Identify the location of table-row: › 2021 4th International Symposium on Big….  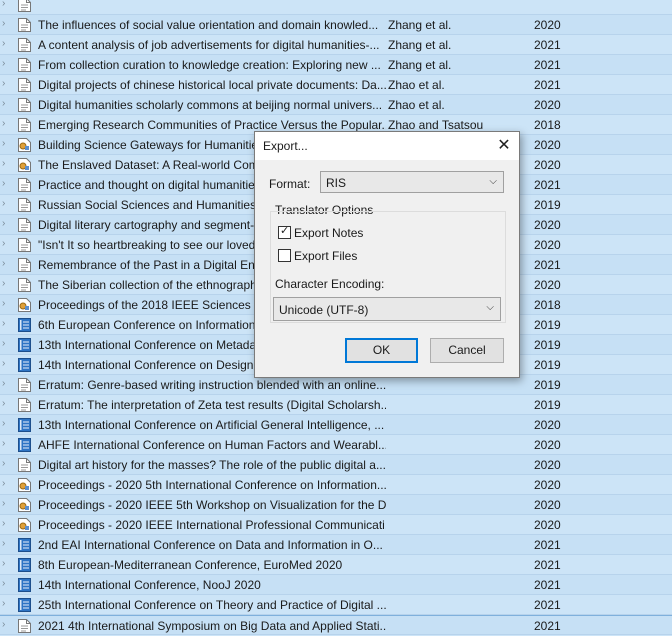
(336, 625).